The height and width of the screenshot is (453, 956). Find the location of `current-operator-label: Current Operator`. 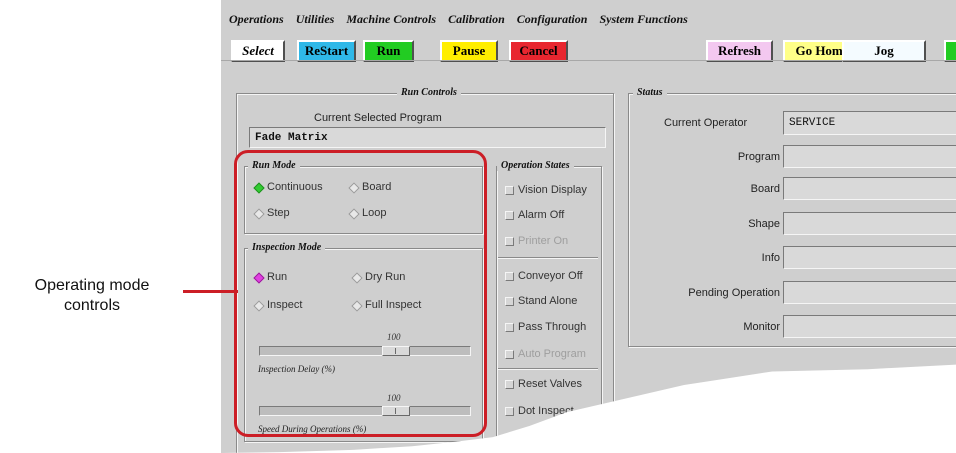

current-operator-label: Current Operator is located at coordinates (706, 123).